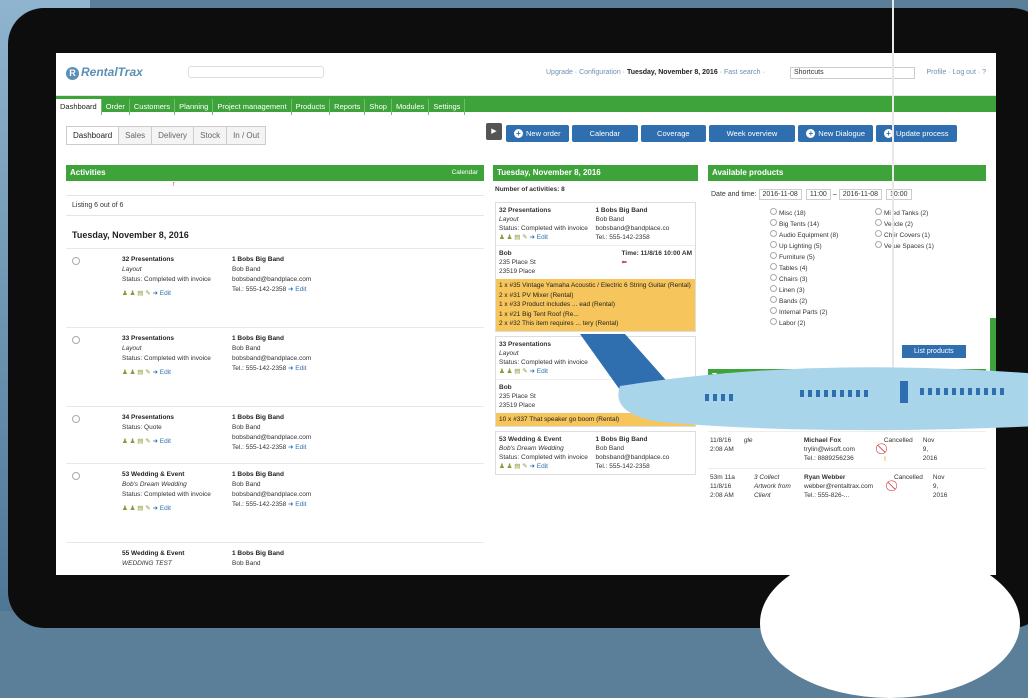 The image size is (1028, 698). What do you see at coordinates (673, 133) in the screenshot?
I see `coverage-button: Coverage` at bounding box center [673, 133].